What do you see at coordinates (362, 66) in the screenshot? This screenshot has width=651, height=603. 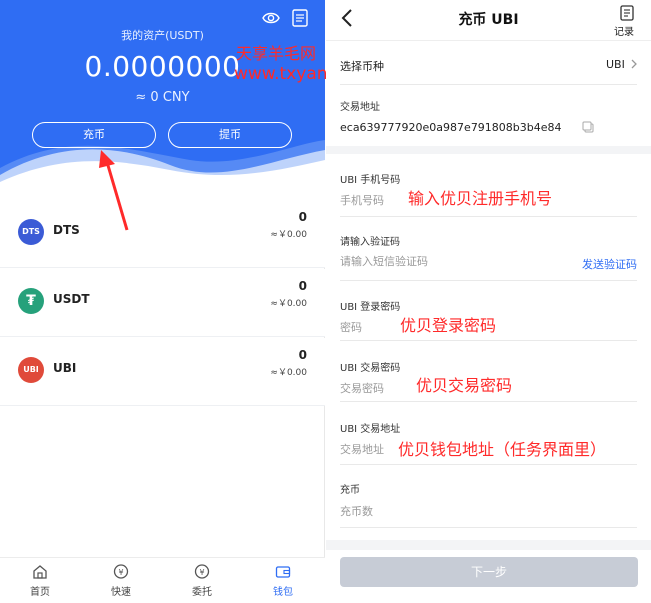 I see `currency-label: 选择币种` at bounding box center [362, 66].